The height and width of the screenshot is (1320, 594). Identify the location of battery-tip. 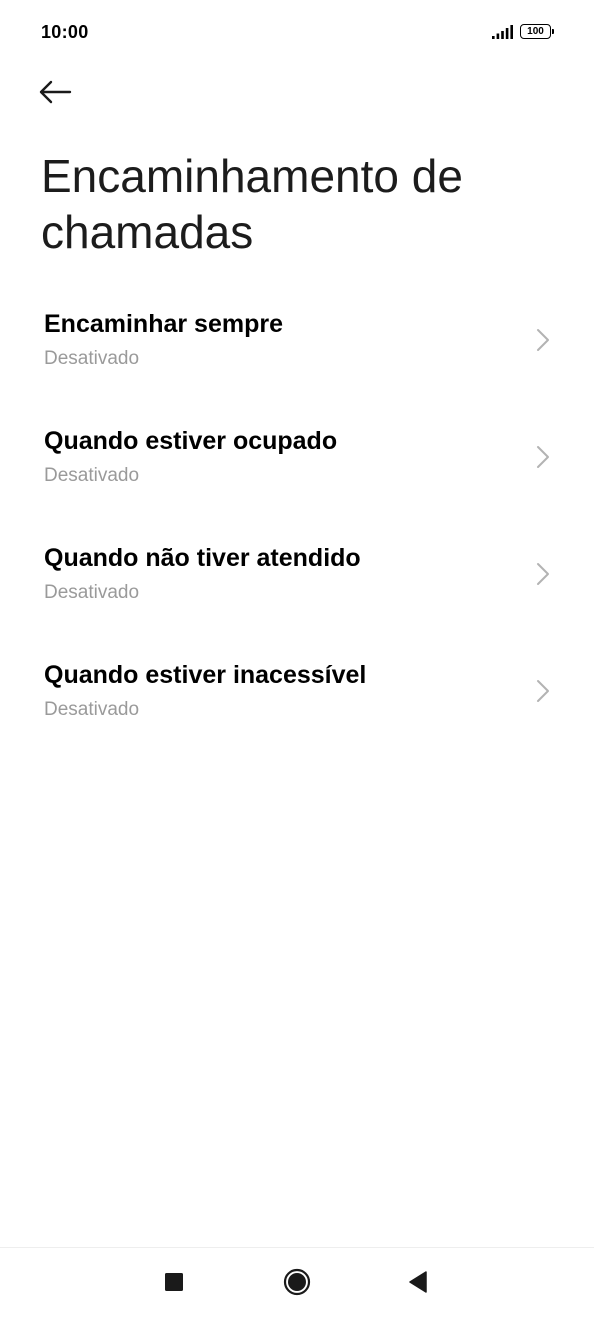
(553, 31).